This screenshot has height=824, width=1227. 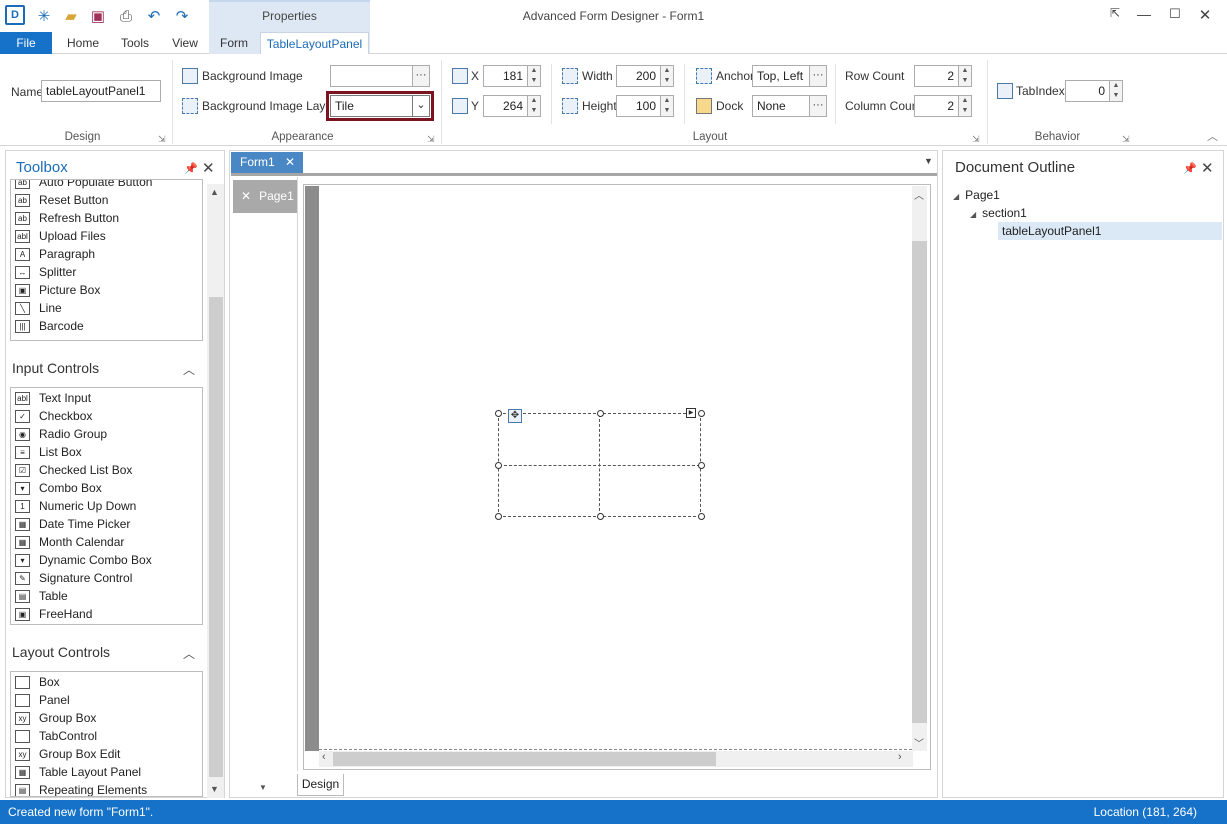 I want to click on toolbox-item: ▣ FreeHand, so click(x=53, y=614).